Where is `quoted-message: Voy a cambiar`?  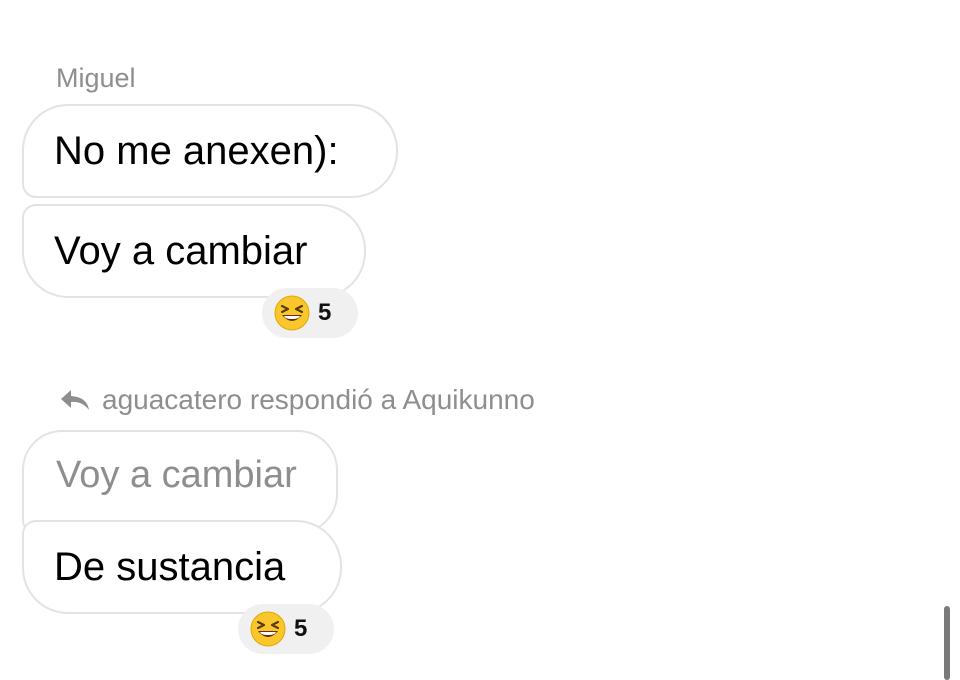 quoted-message: Voy a cambiar is located at coordinates (180, 482).